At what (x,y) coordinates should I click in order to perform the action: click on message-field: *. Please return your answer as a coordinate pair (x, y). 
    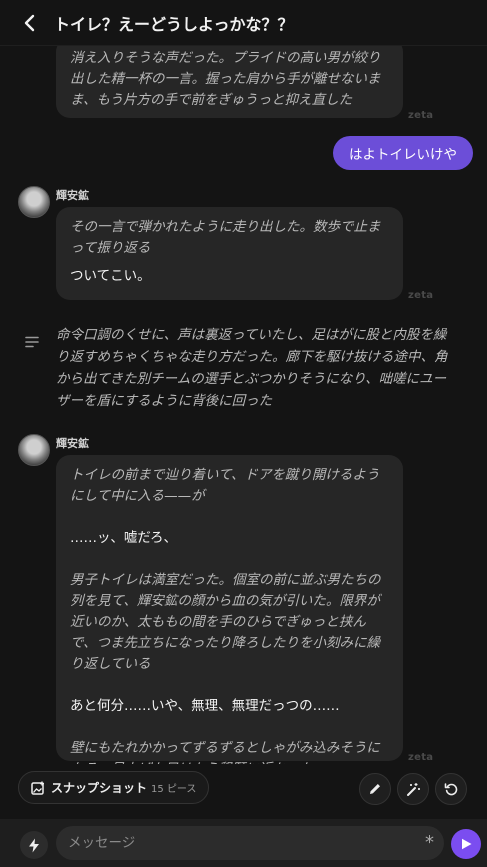
    Looking at the image, I should click on (250, 843).